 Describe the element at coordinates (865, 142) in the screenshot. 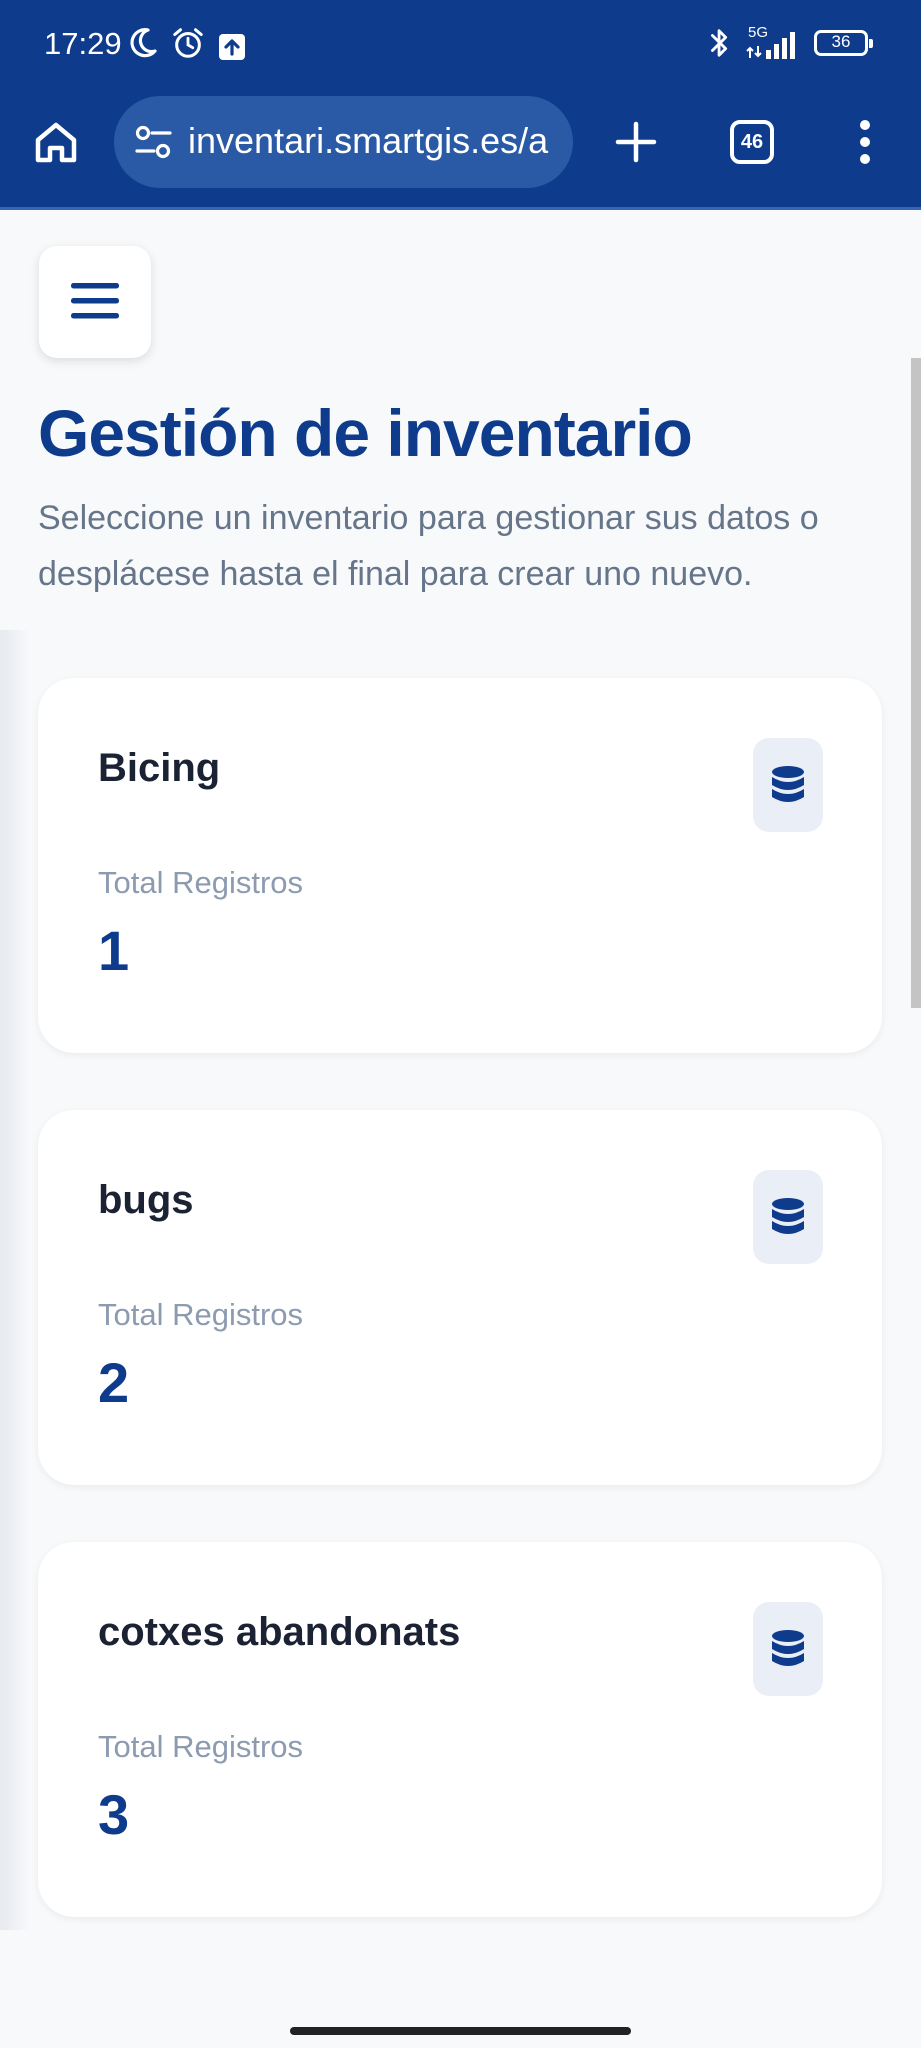

I see `more-vert-icon` at that location.